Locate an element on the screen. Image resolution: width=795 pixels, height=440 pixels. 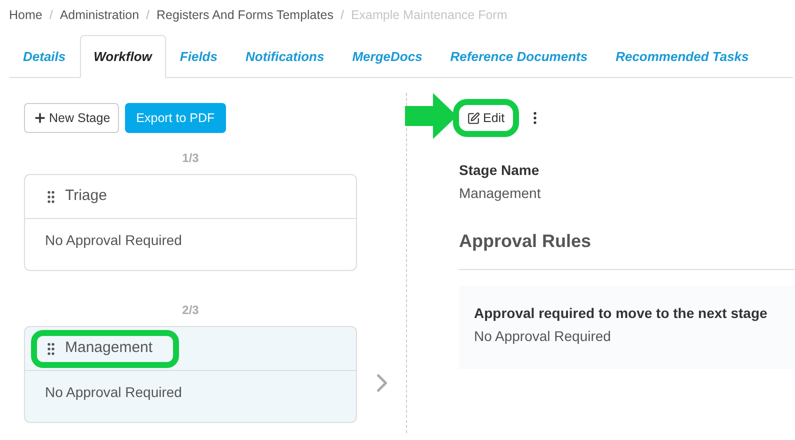
breadcrumb-link: Registers And Forms Templates is located at coordinates (245, 15).